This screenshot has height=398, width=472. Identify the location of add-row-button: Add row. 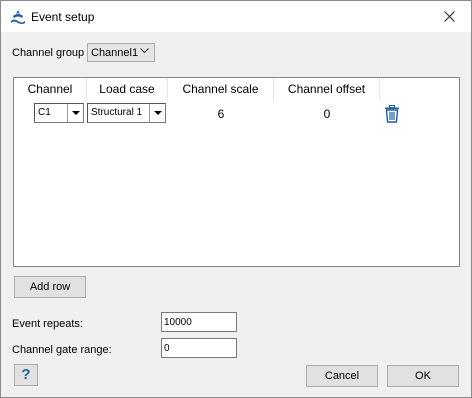
(50, 287).